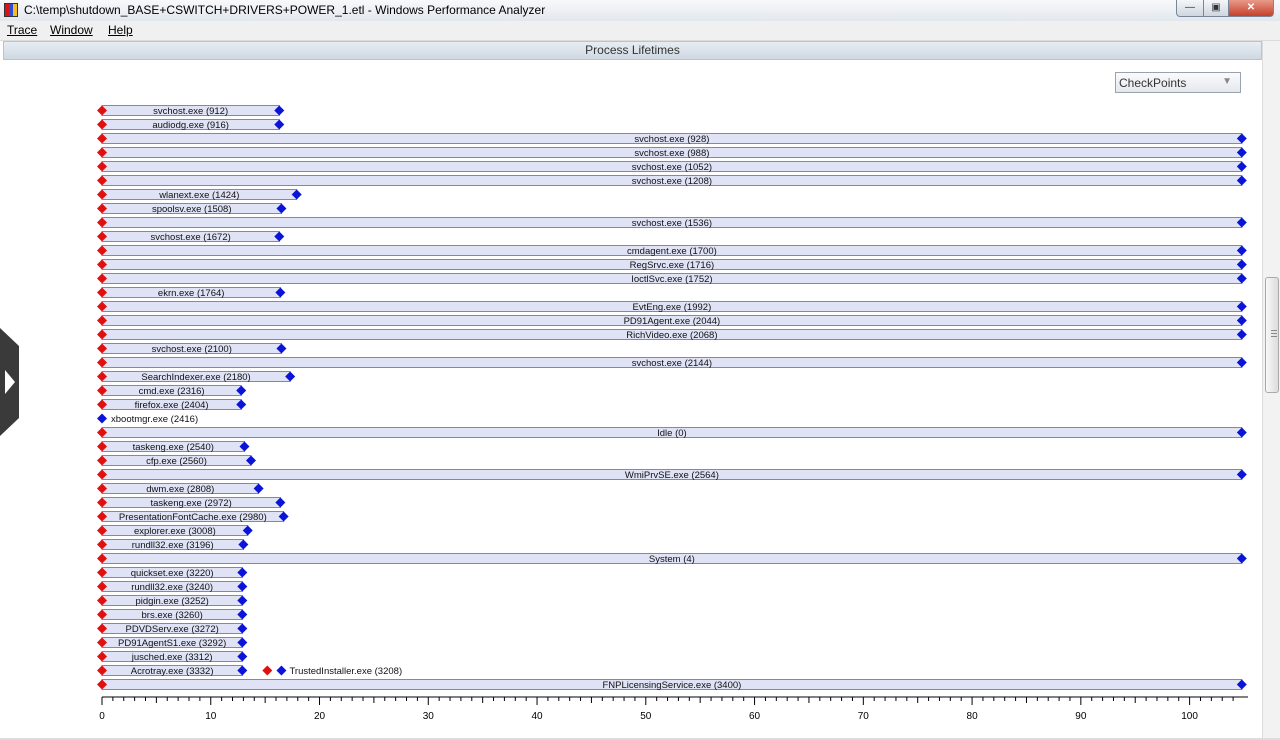  I want to click on process-label: ekrn.exe (1764), so click(191, 293).